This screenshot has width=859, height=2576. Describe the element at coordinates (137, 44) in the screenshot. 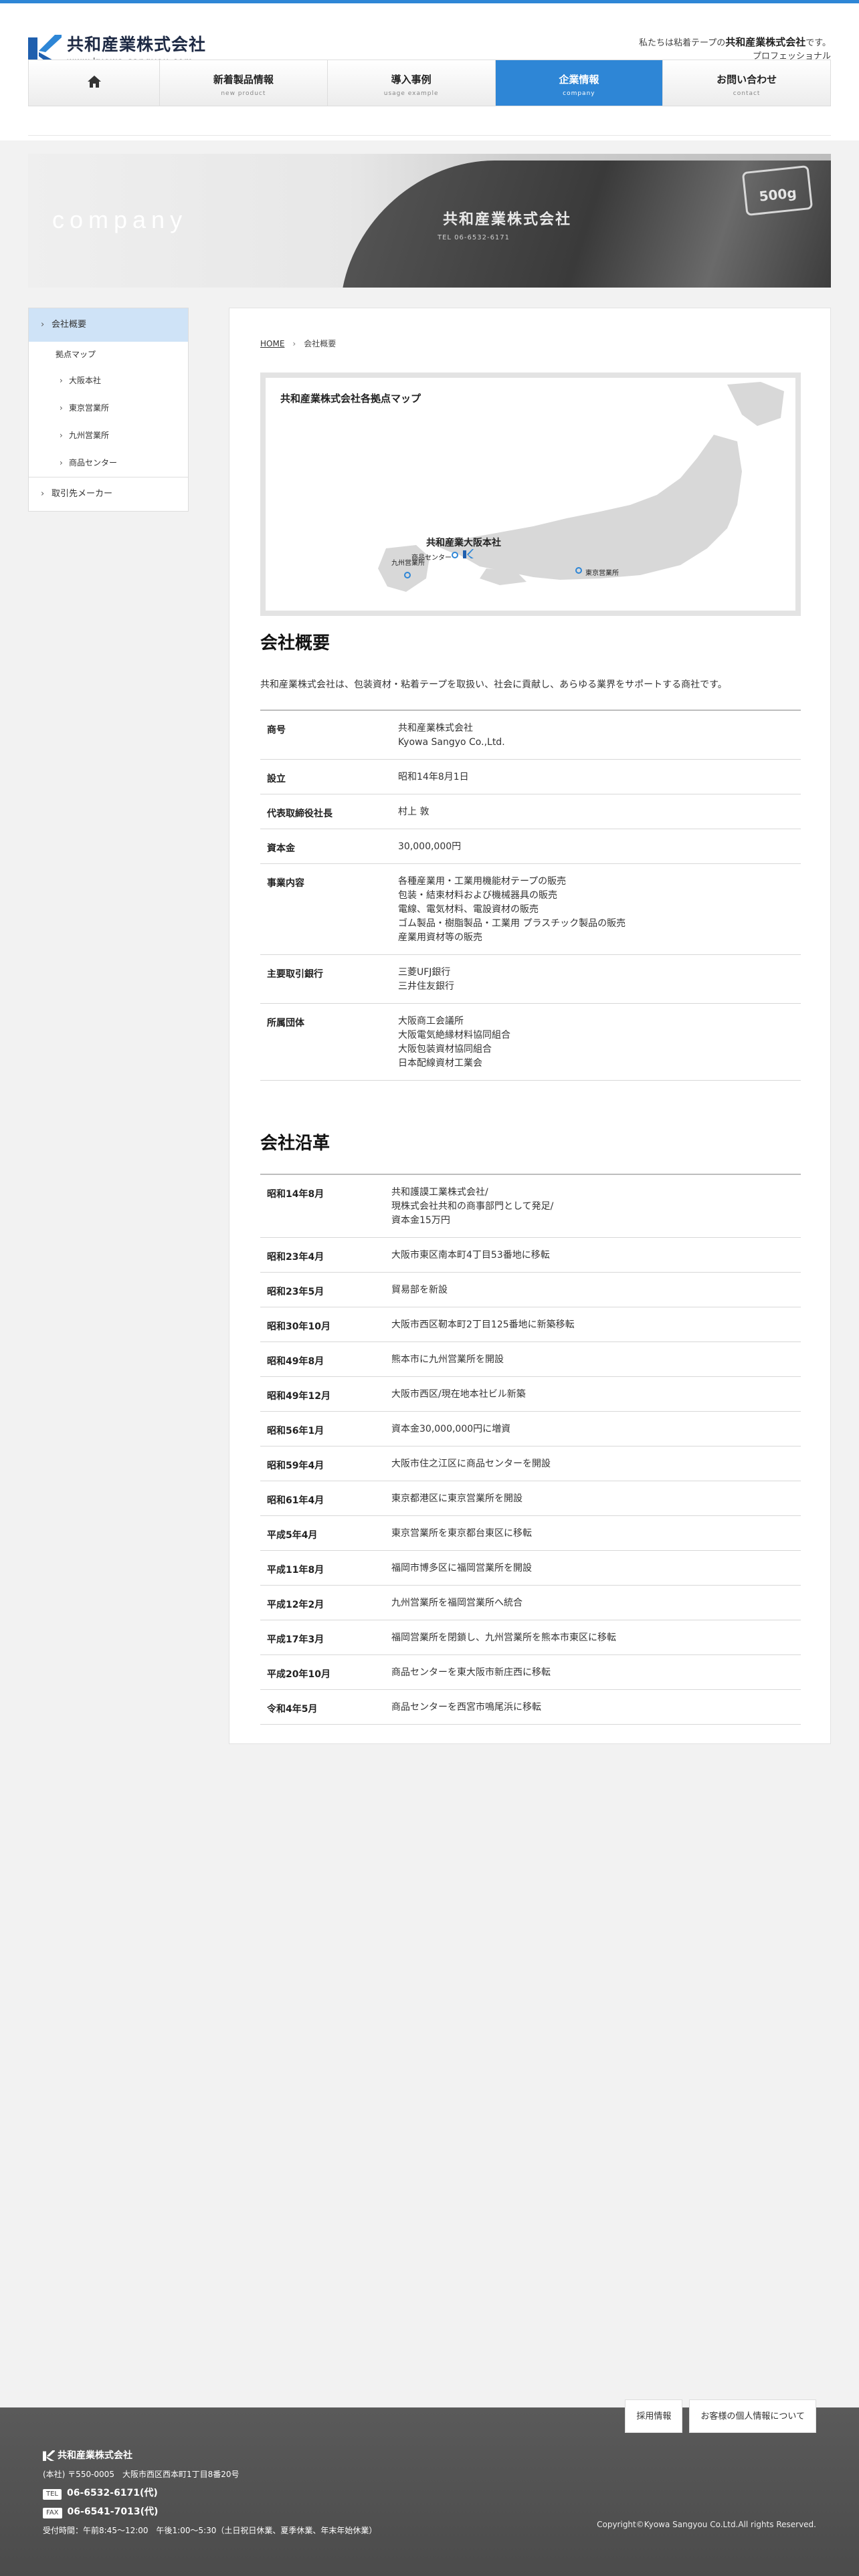

I see `company-name: 共和産業株式会社` at that location.